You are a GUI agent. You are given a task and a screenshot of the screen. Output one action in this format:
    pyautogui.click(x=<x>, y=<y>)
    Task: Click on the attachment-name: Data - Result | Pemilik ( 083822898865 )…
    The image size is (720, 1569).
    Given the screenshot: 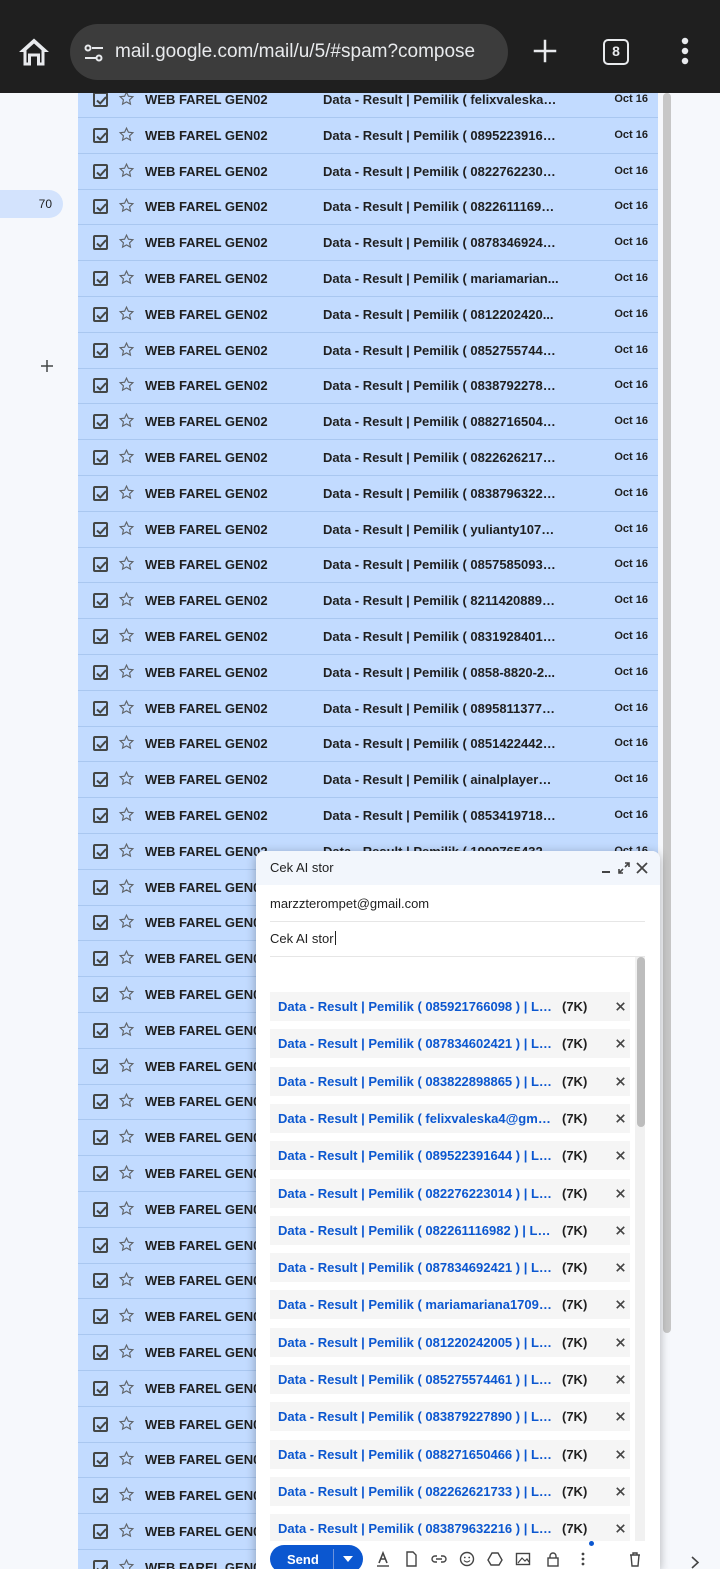 What is the action you would take?
    pyautogui.click(x=417, y=1081)
    